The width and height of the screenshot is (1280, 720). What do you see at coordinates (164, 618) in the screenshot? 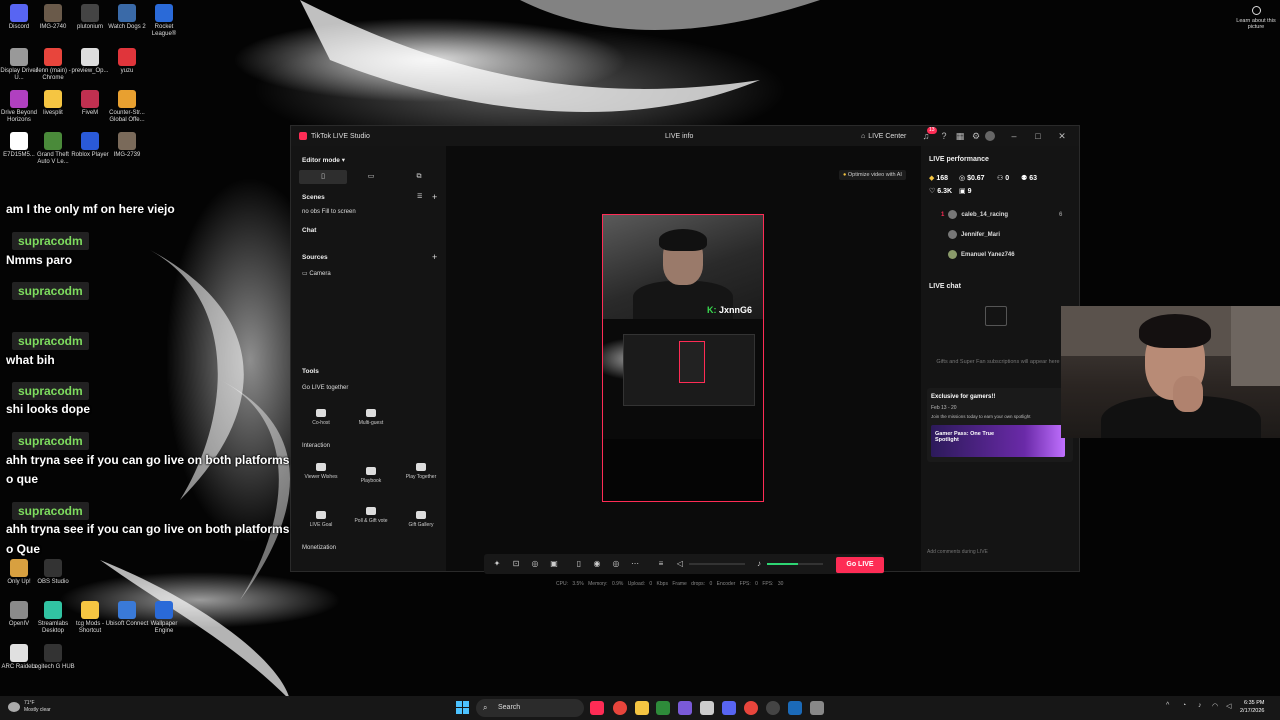
I see `desktop-icon: Wallpaper Engine` at bounding box center [164, 618].